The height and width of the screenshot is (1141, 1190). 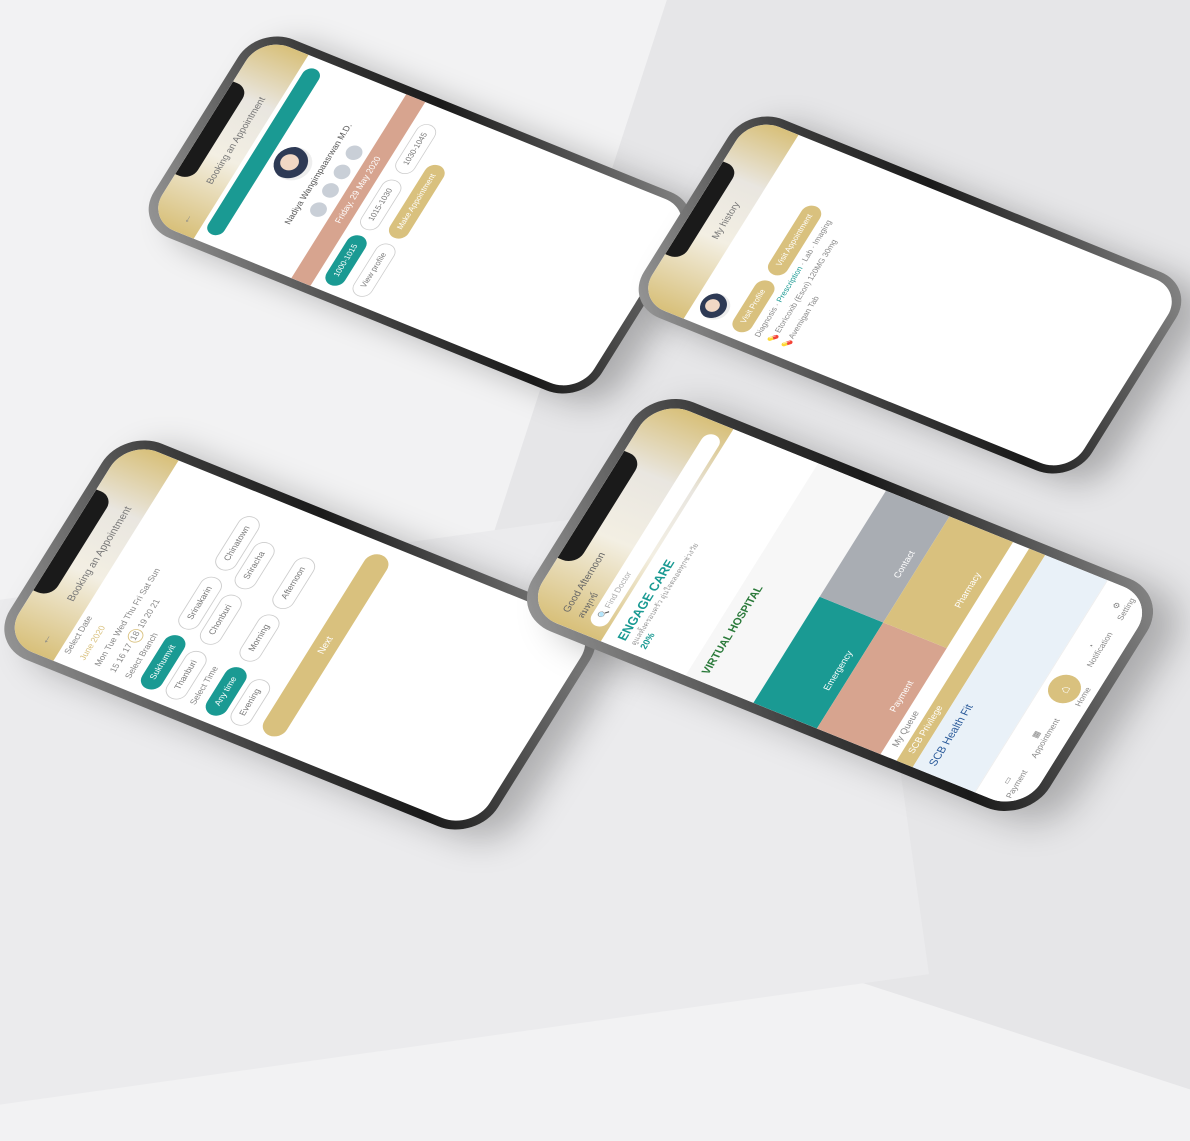 What do you see at coordinates (122, 658) in the screenshot?
I see `date-cell: 16` at bounding box center [122, 658].